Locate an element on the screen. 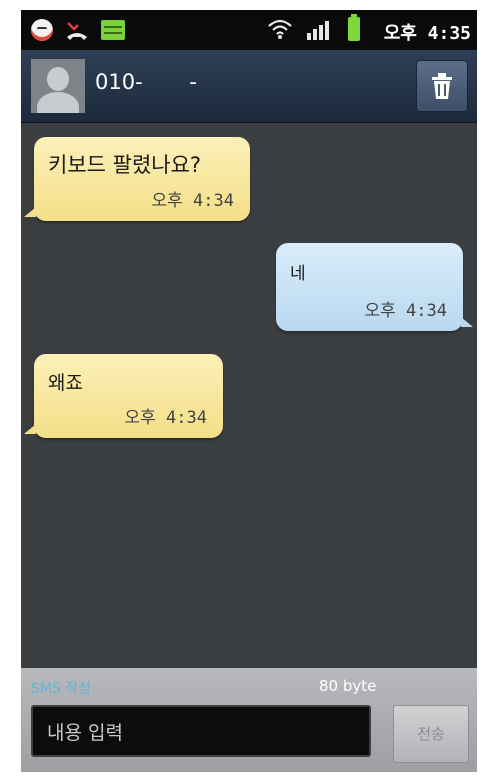 The height and width of the screenshot is (779, 497). message-text: 왜죠 is located at coordinates (65, 383).